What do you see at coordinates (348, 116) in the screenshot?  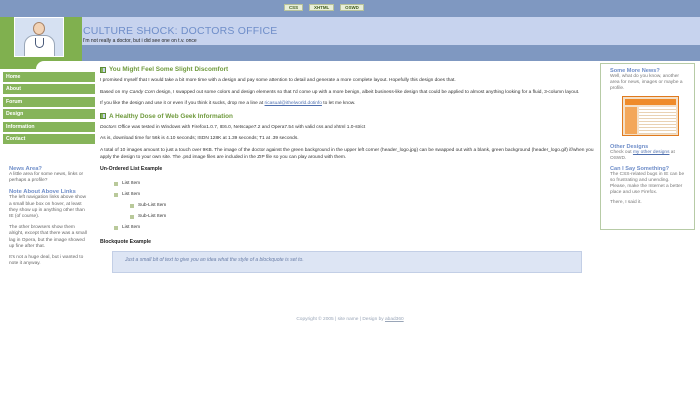 I see `section-heading: A Healthy Dose of Web Geek Information` at bounding box center [348, 116].